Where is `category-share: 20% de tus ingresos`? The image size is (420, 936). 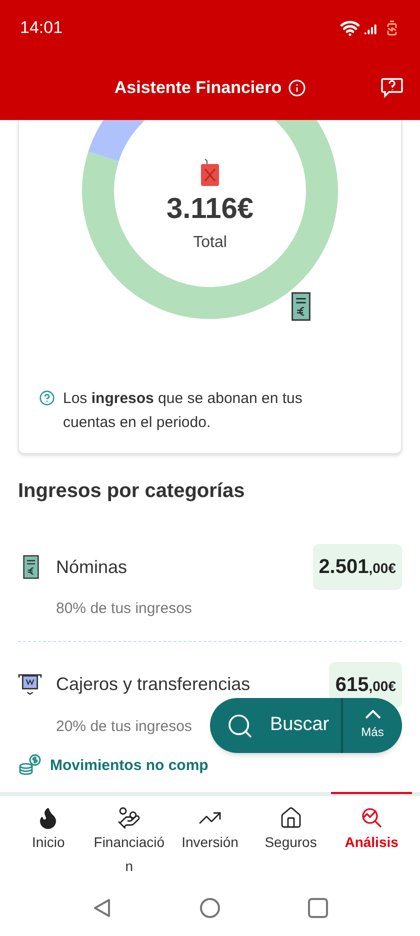
category-share: 20% de tus ingresos is located at coordinates (124, 726).